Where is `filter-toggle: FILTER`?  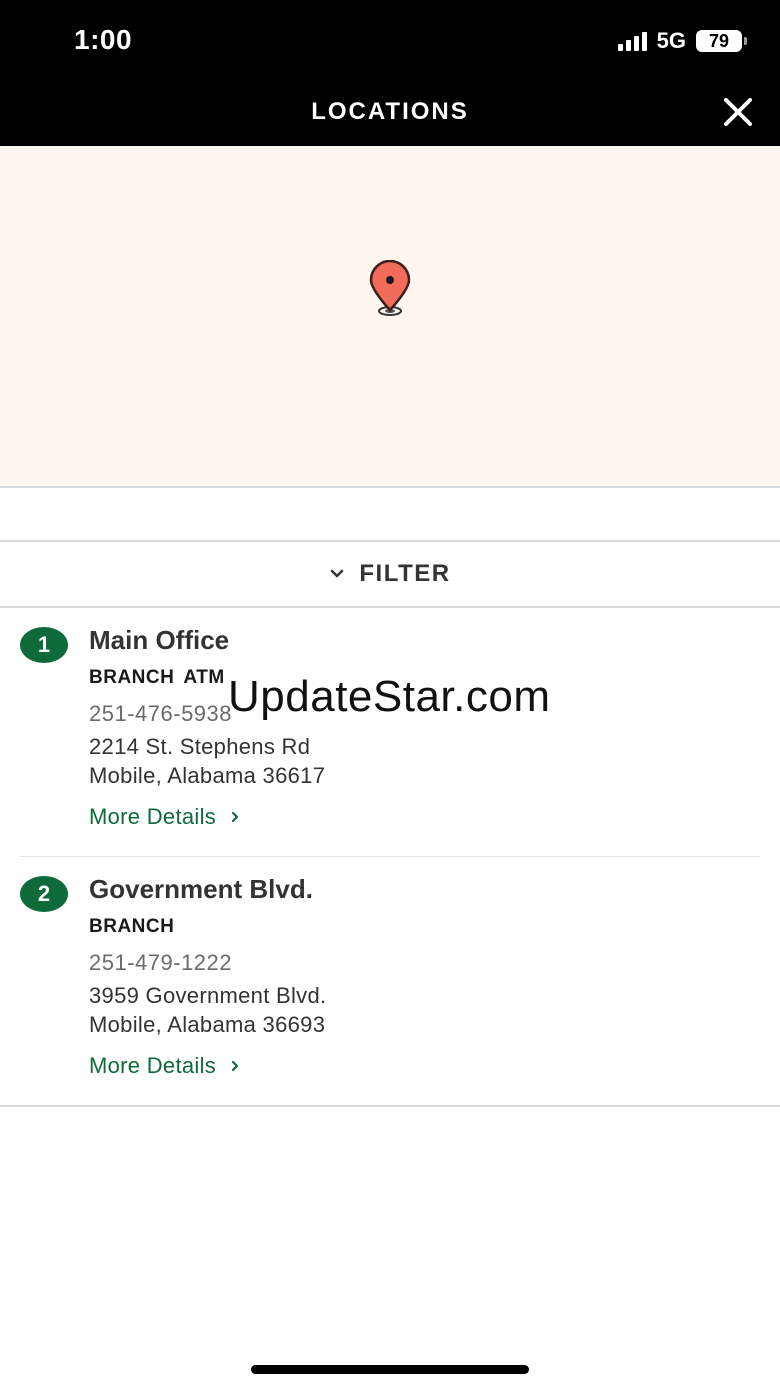 filter-toggle: FILTER is located at coordinates (390, 575).